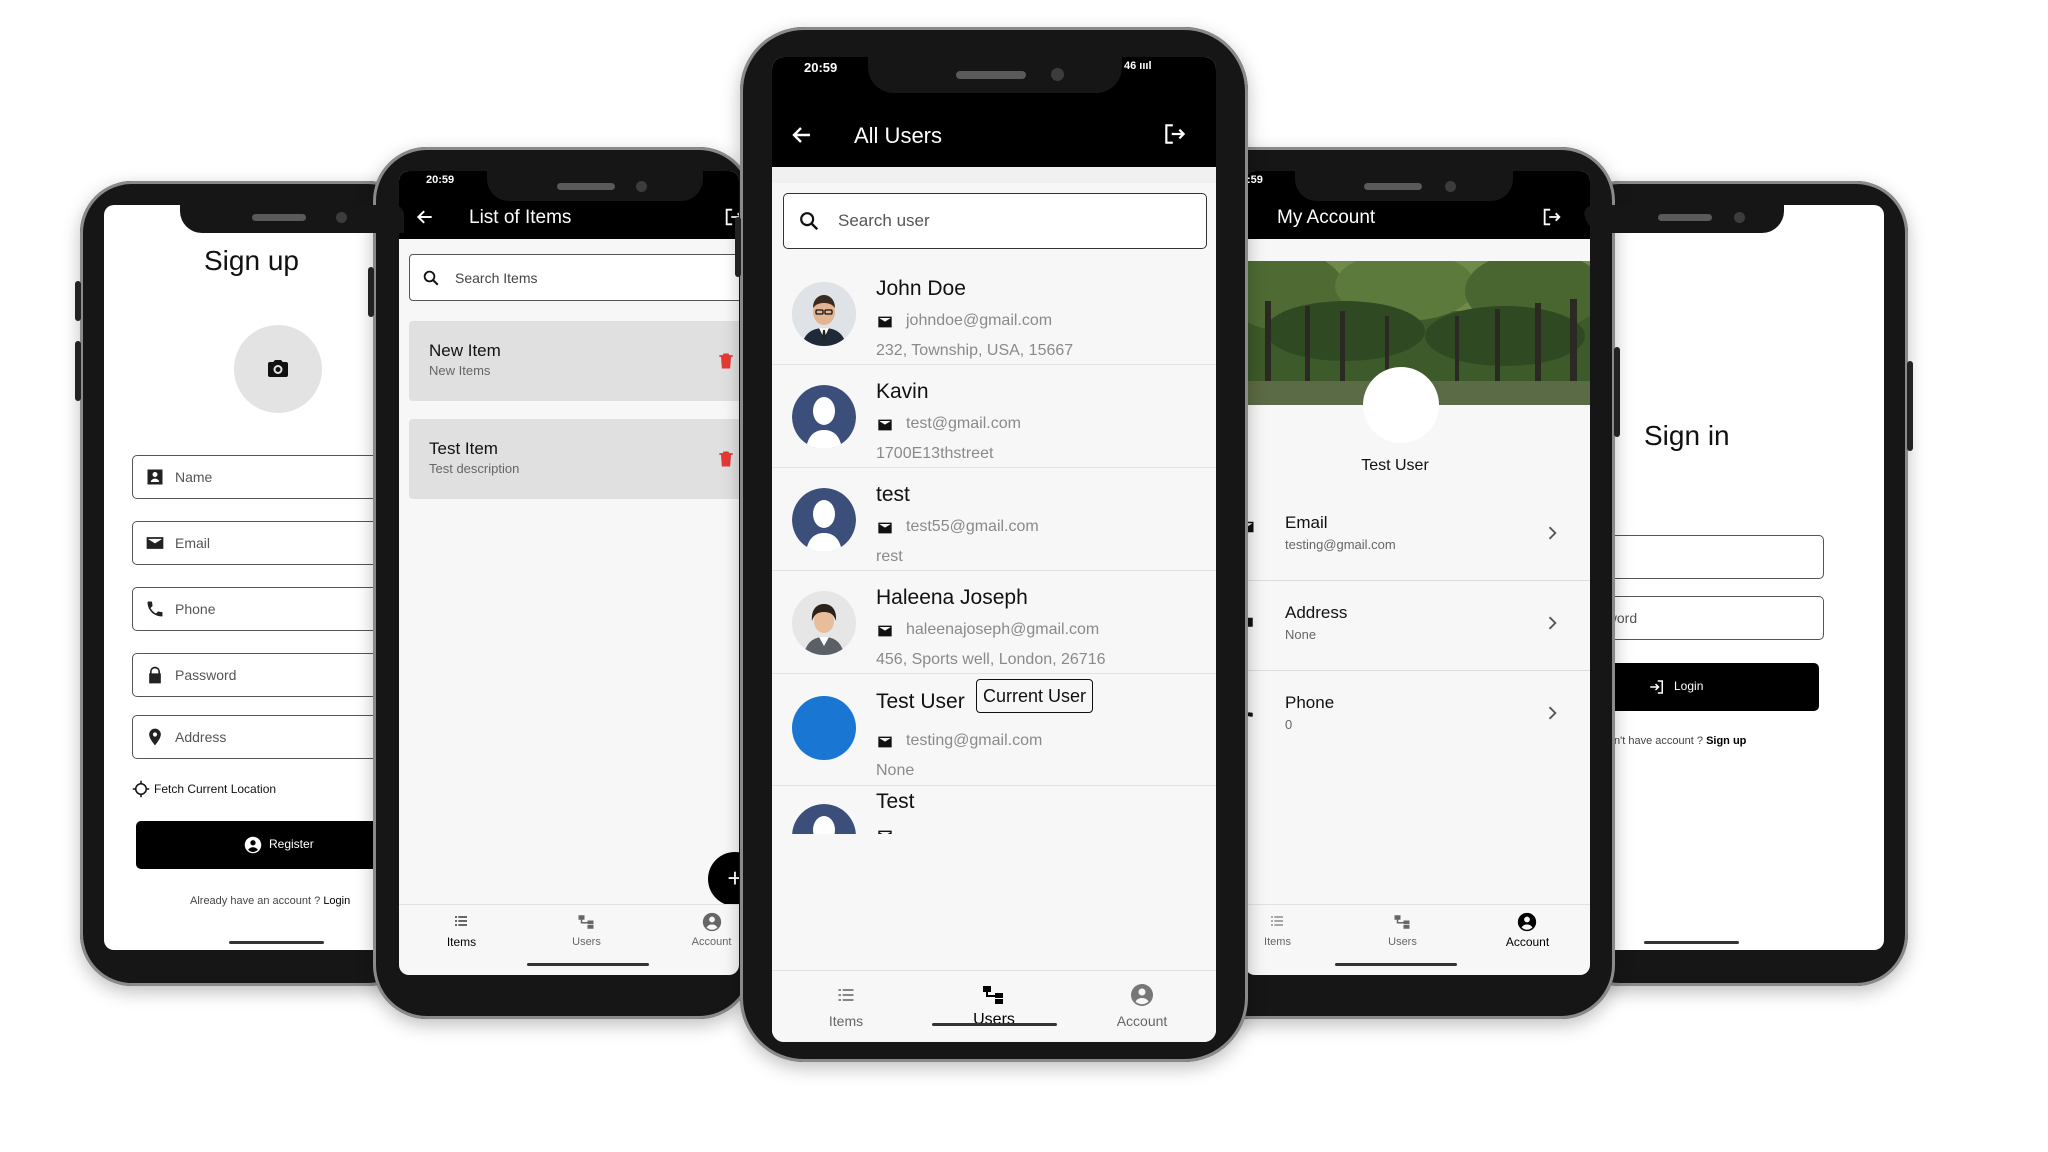  What do you see at coordinates (268, 737) in the screenshot?
I see `address-field: Address` at bounding box center [268, 737].